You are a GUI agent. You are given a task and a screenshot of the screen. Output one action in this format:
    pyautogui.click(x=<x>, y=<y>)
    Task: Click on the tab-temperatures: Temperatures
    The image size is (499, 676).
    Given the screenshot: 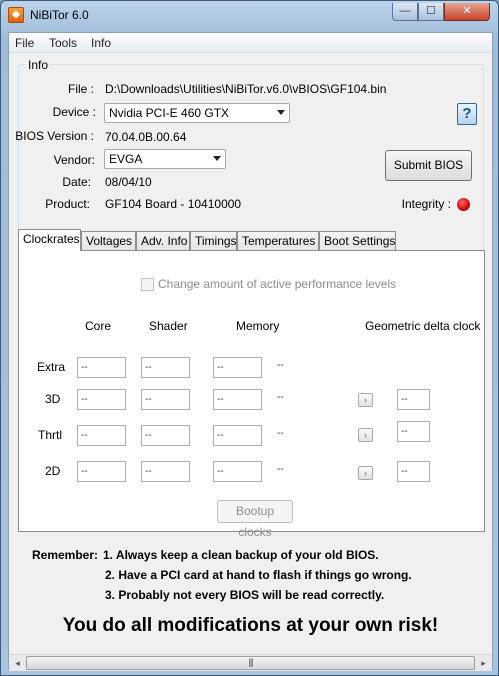 What is the action you would take?
    pyautogui.click(x=278, y=240)
    